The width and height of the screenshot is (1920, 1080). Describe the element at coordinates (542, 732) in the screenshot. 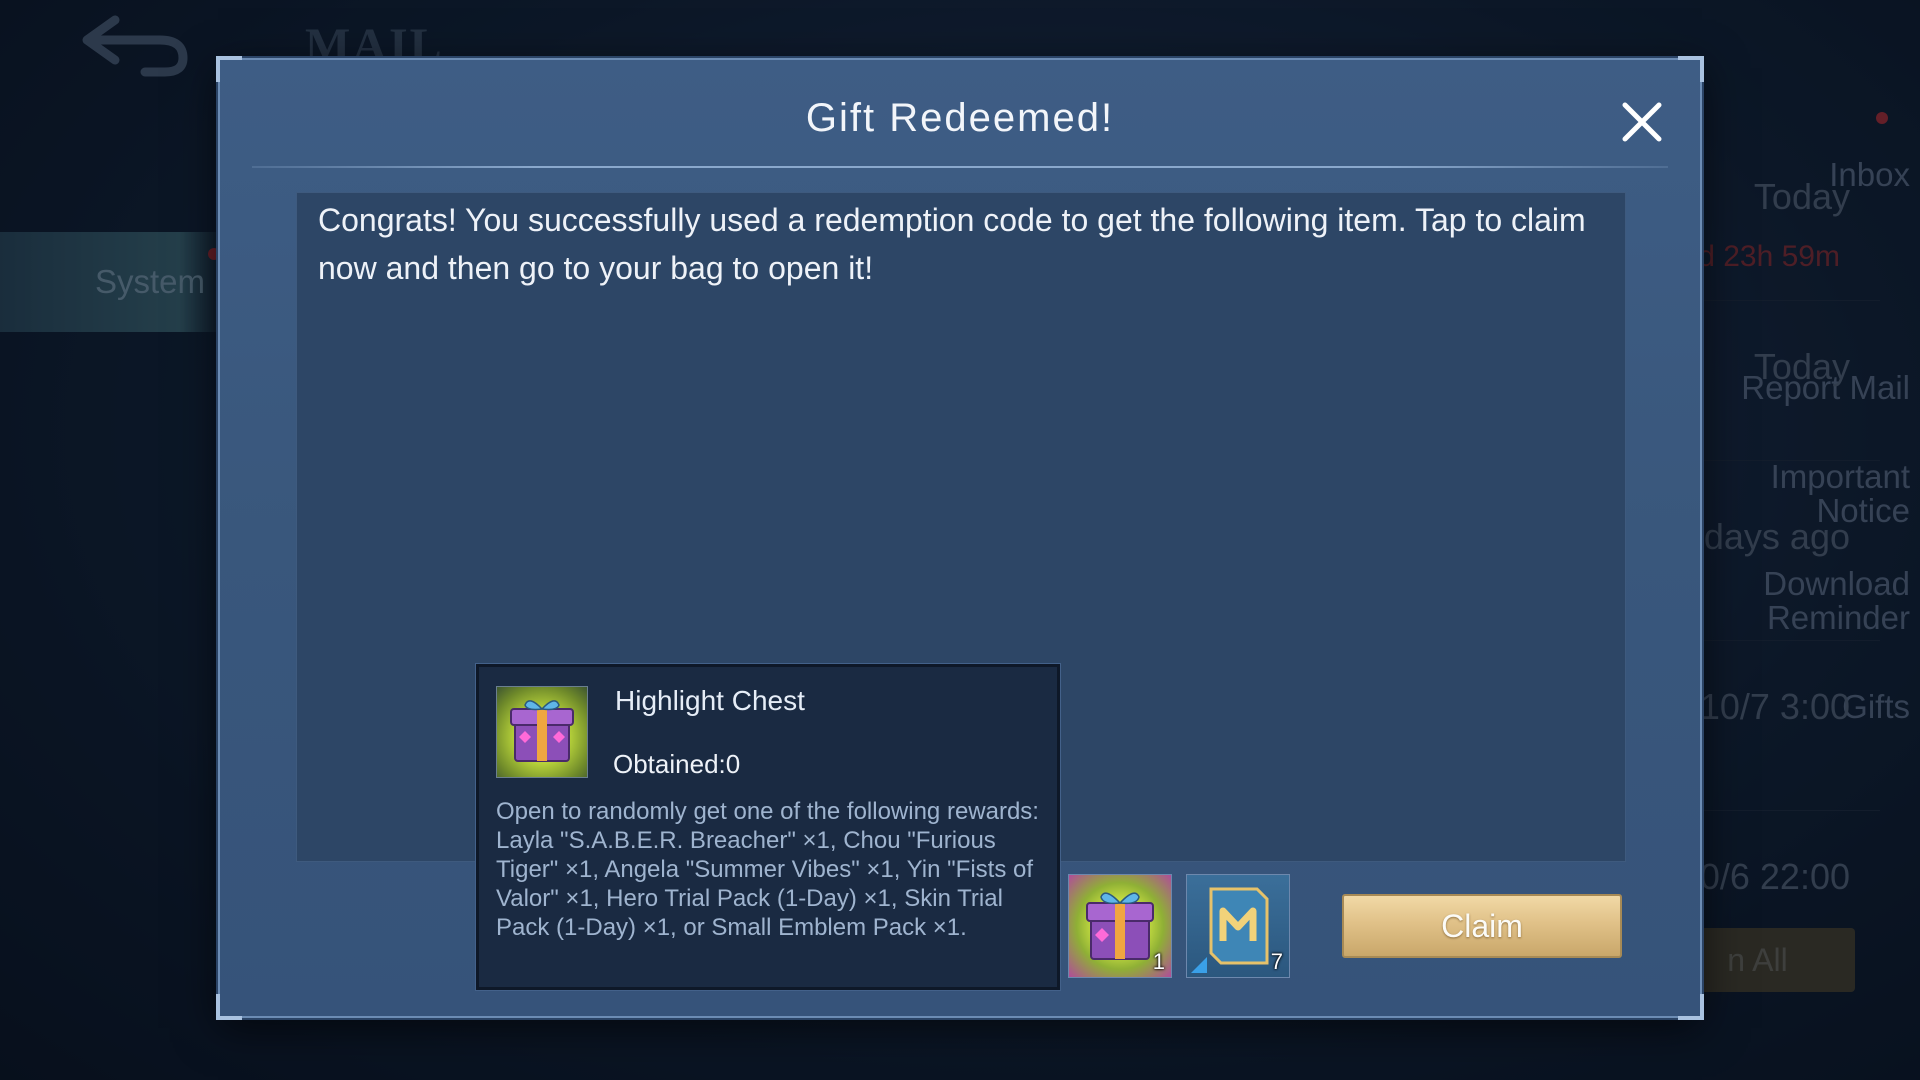

I see `highlight-chest-icon` at that location.